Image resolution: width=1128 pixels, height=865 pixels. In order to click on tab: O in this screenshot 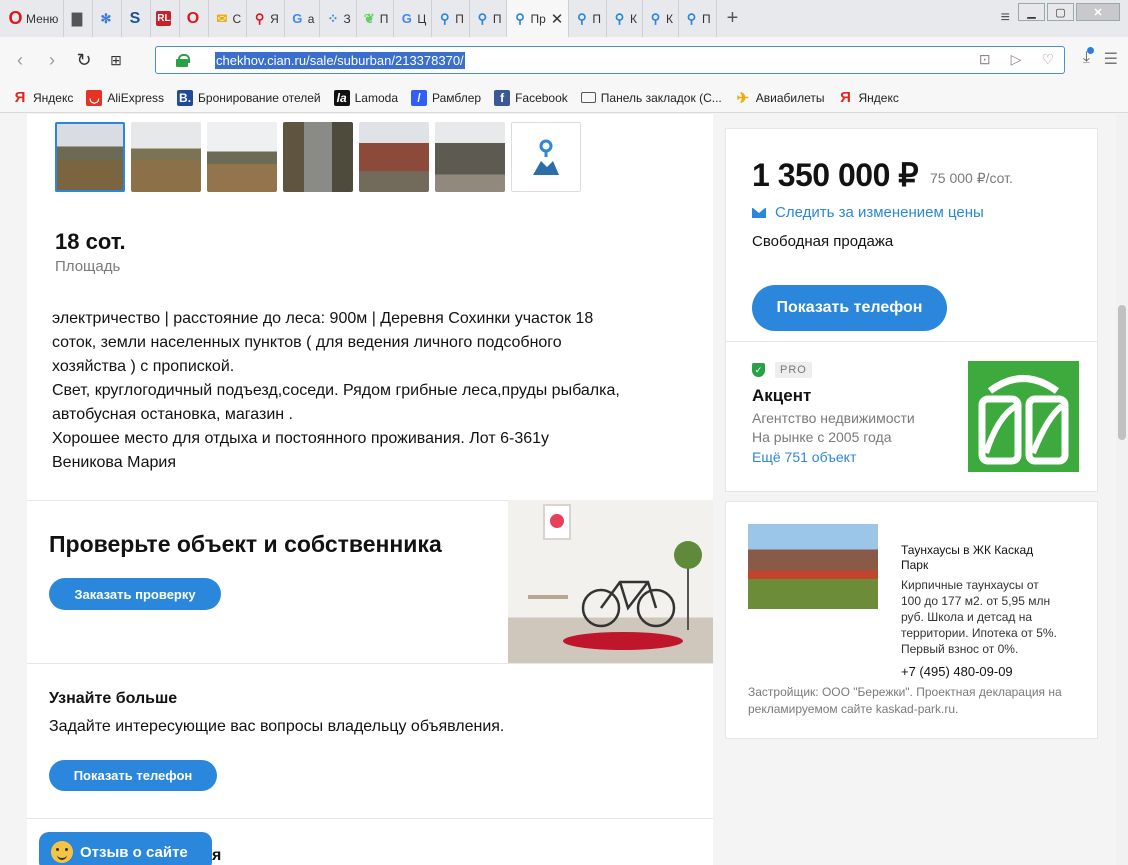, I will do `click(195, 18)`.